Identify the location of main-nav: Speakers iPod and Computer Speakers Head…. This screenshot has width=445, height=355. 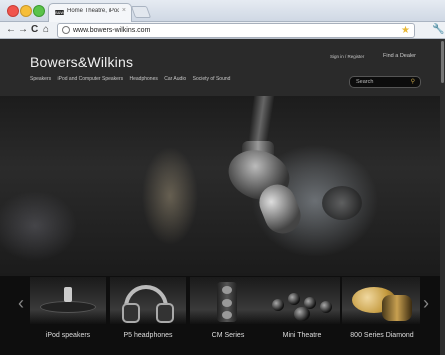
(132, 79).